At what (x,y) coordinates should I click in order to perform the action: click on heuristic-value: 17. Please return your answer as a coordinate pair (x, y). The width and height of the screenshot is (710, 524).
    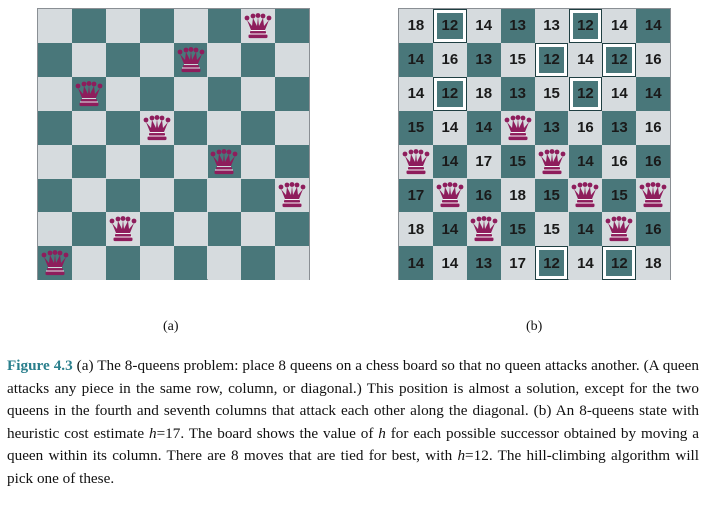
    Looking at the image, I should click on (416, 195).